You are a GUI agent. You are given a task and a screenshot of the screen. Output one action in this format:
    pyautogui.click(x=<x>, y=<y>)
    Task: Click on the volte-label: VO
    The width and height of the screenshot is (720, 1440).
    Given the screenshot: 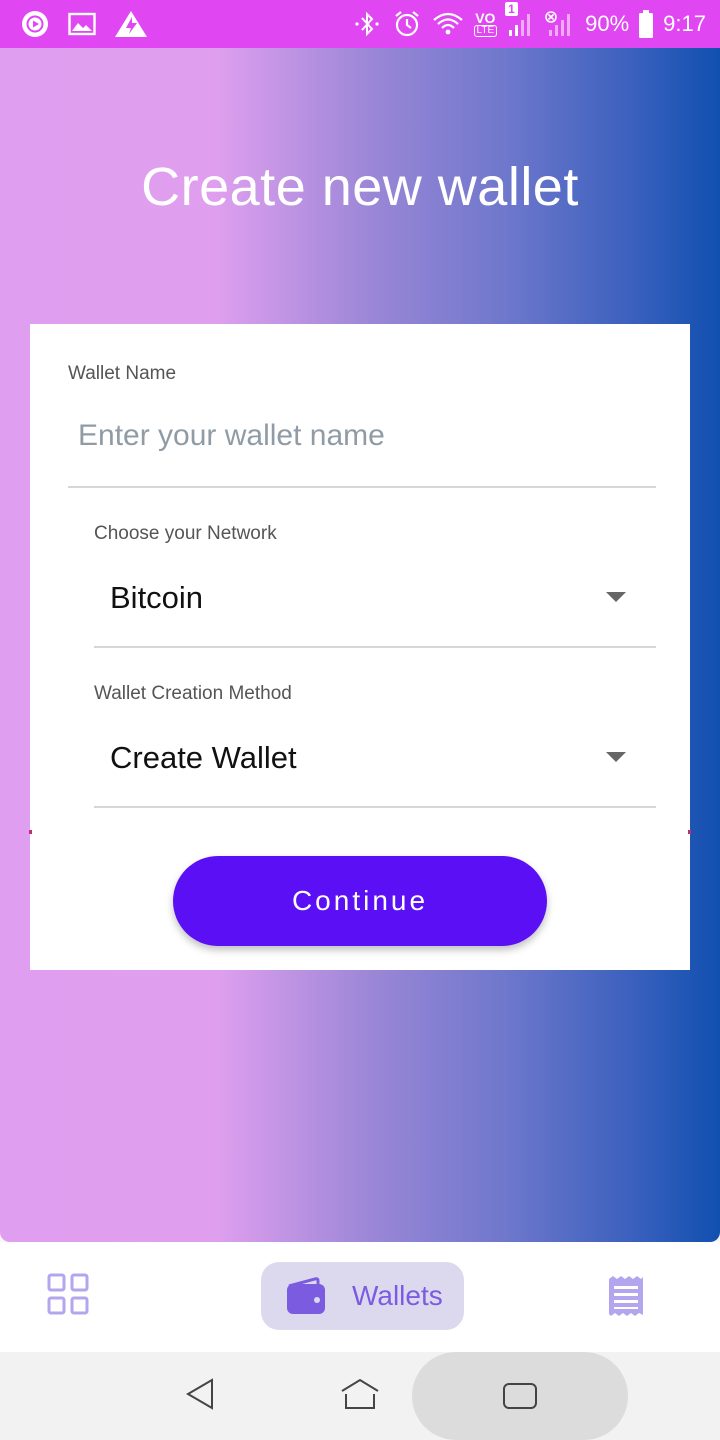 What is the action you would take?
    pyautogui.click(x=485, y=18)
    